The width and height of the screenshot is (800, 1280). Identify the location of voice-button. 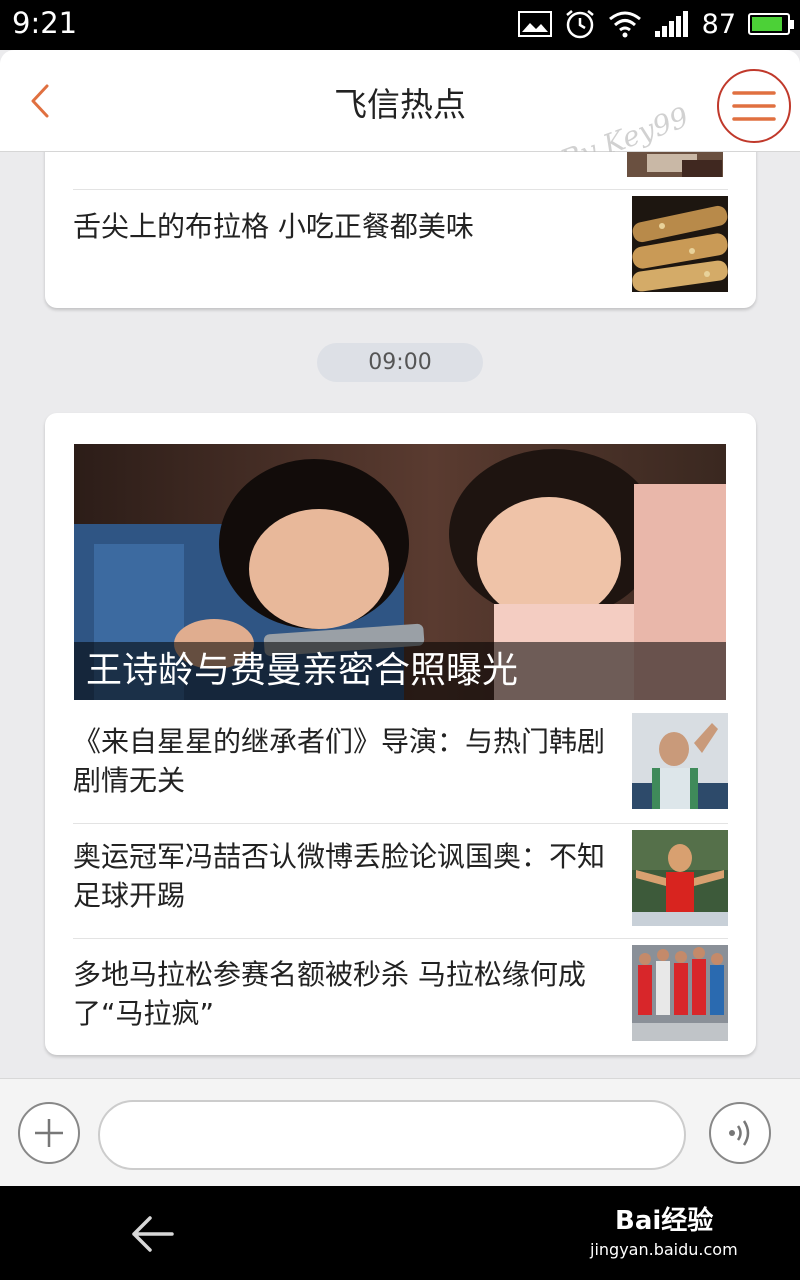
(740, 1133).